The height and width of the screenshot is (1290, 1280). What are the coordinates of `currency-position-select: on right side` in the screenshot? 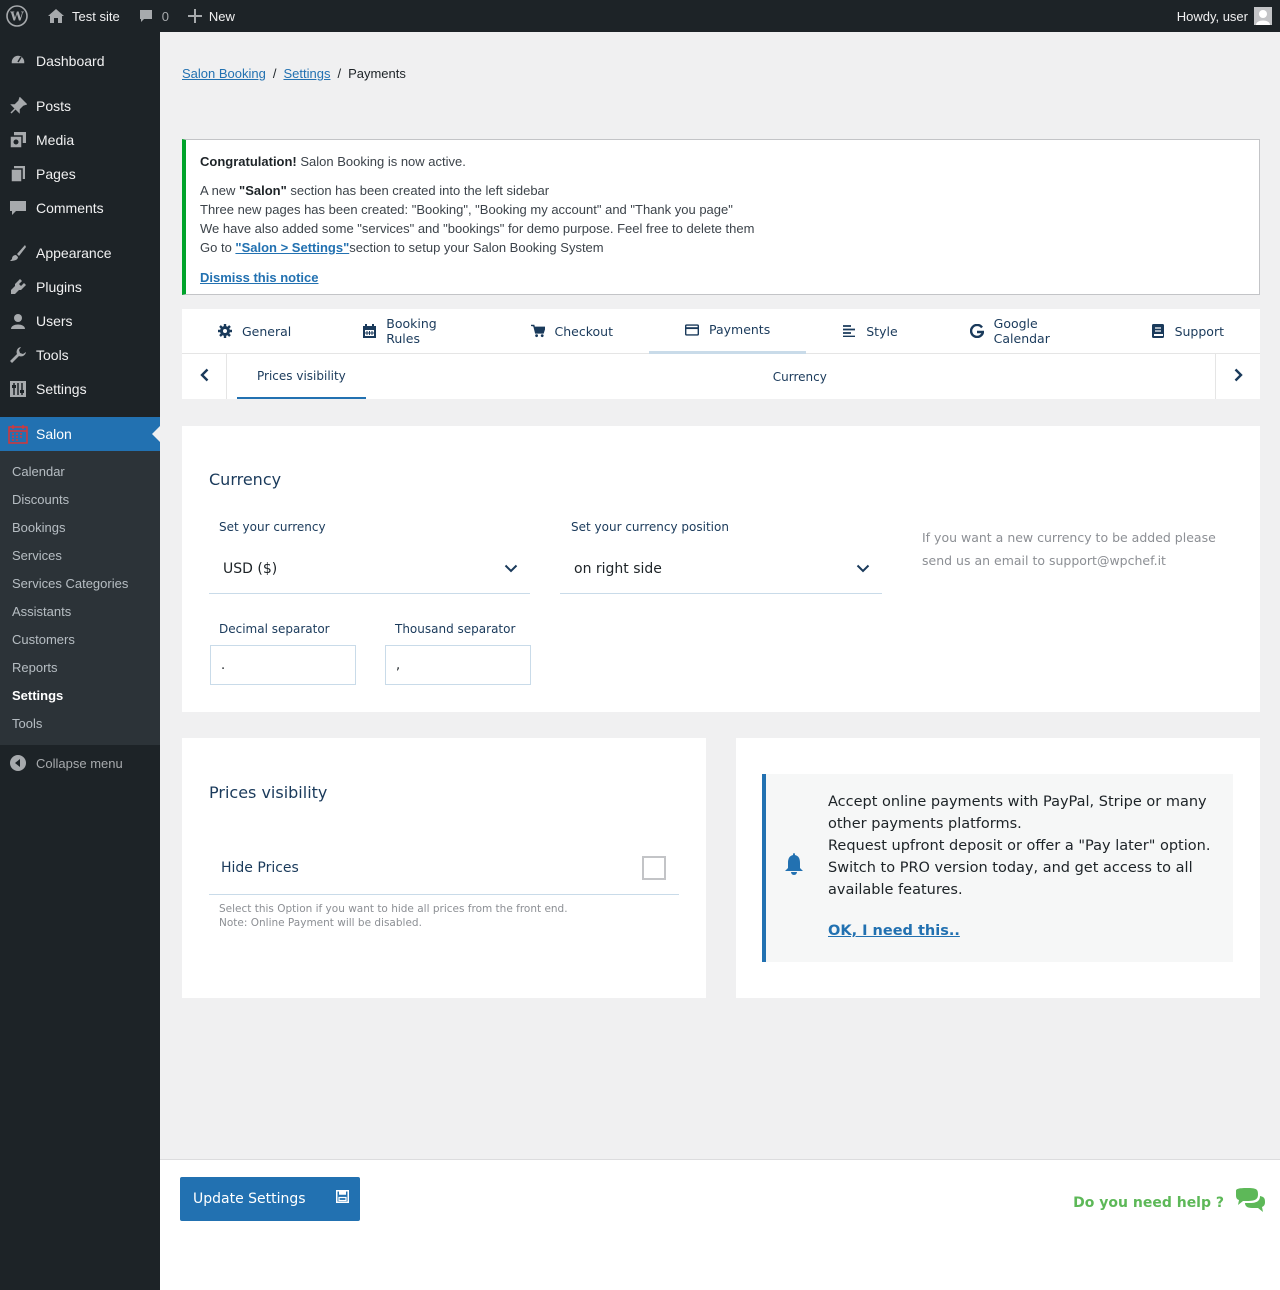 It's located at (721, 569).